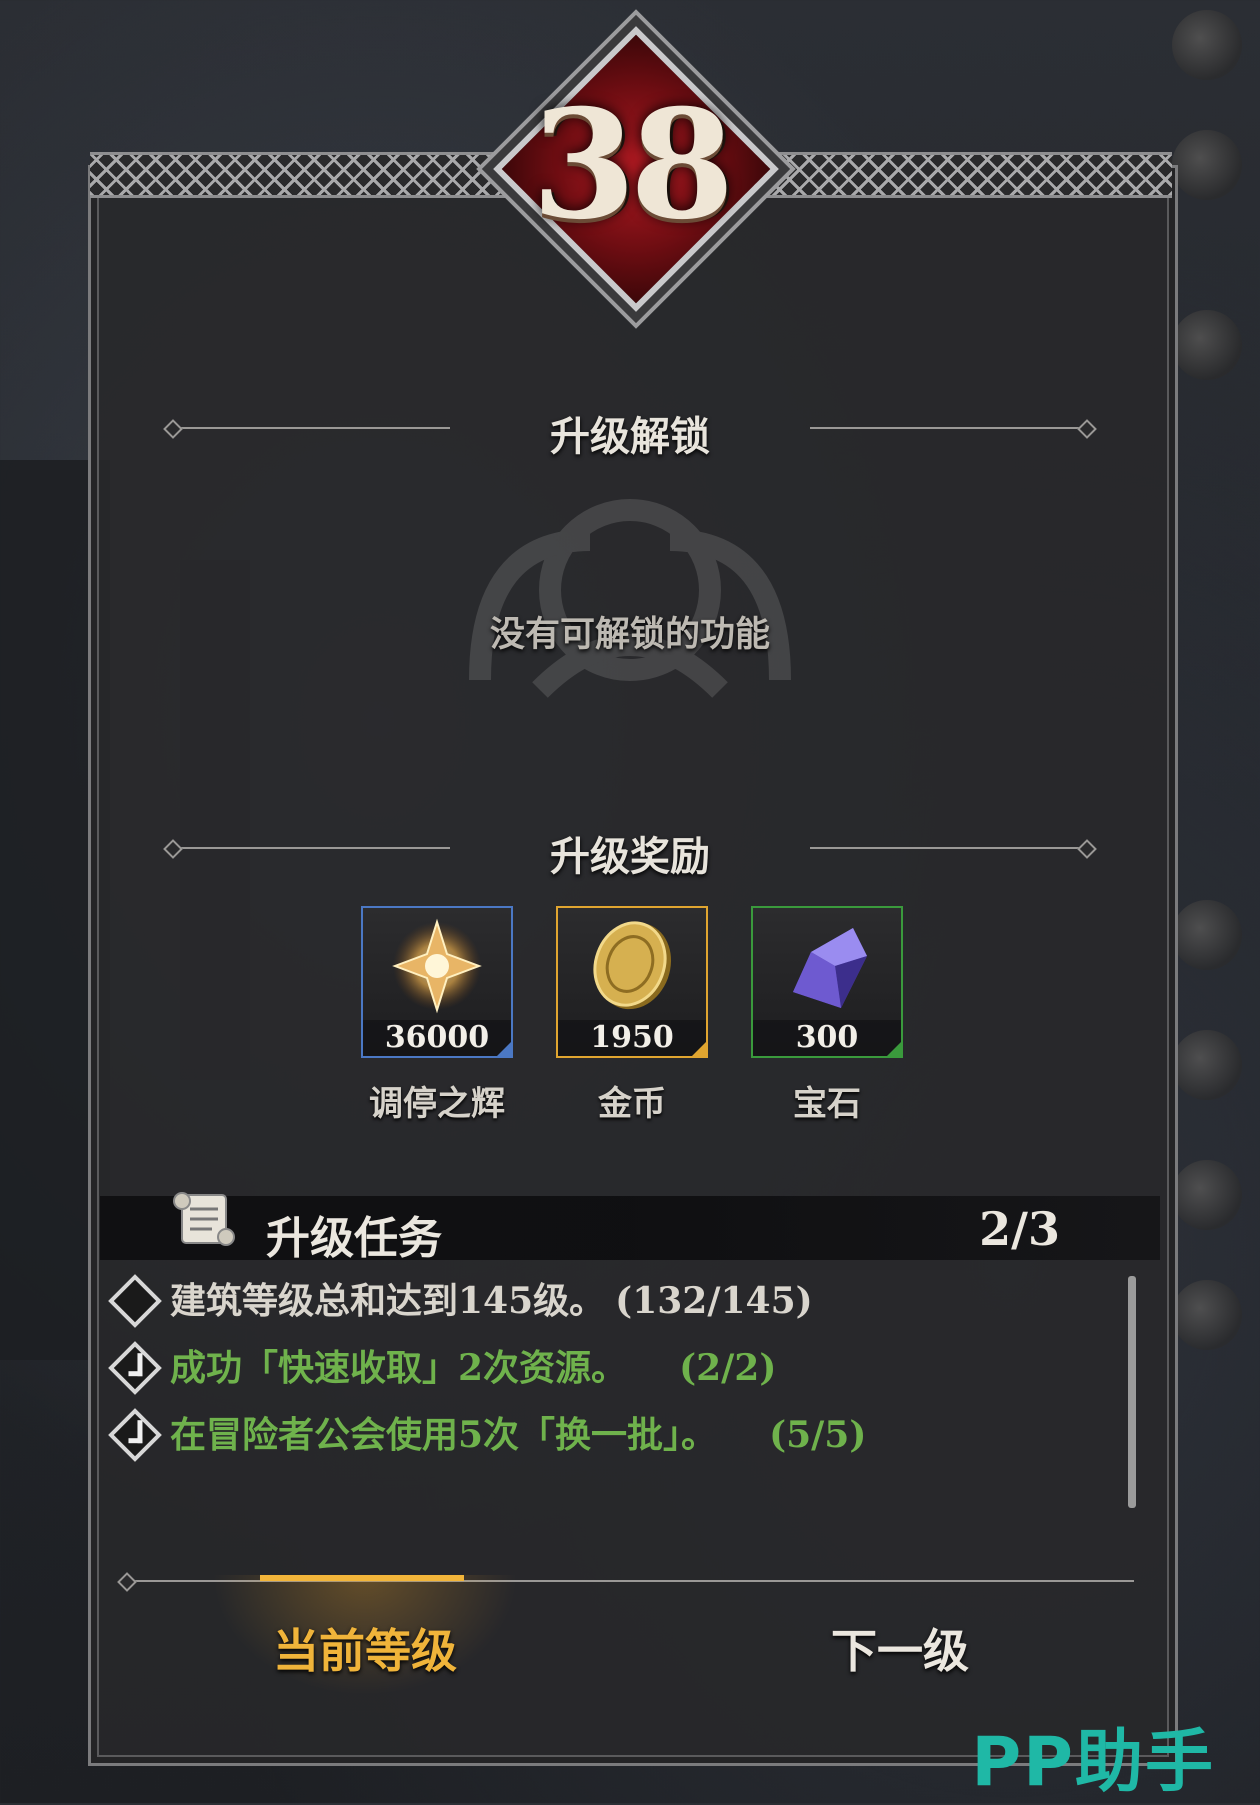  What do you see at coordinates (365, 1651) in the screenshot?
I see `tab-current-level-label: 当前等级` at bounding box center [365, 1651].